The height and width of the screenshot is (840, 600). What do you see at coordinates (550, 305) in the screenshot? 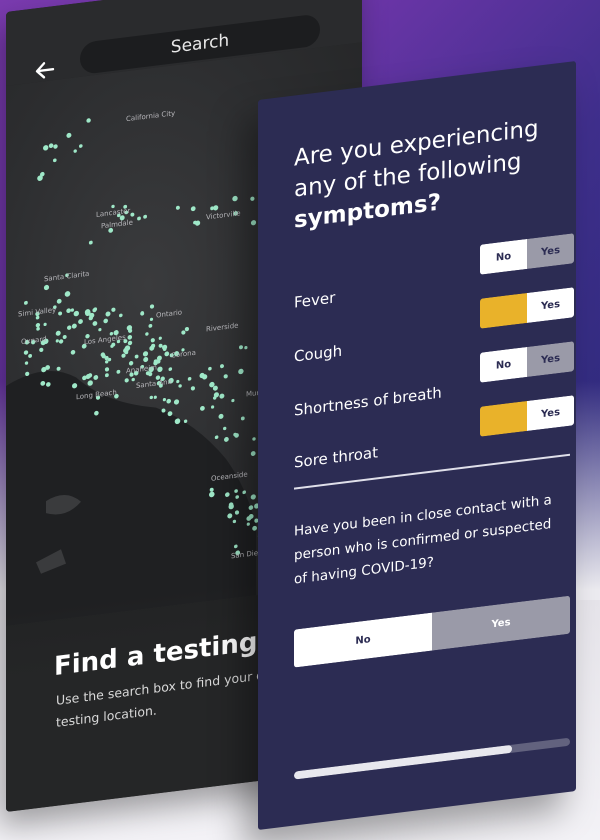
I see `cough-yes-option: Yes` at bounding box center [550, 305].